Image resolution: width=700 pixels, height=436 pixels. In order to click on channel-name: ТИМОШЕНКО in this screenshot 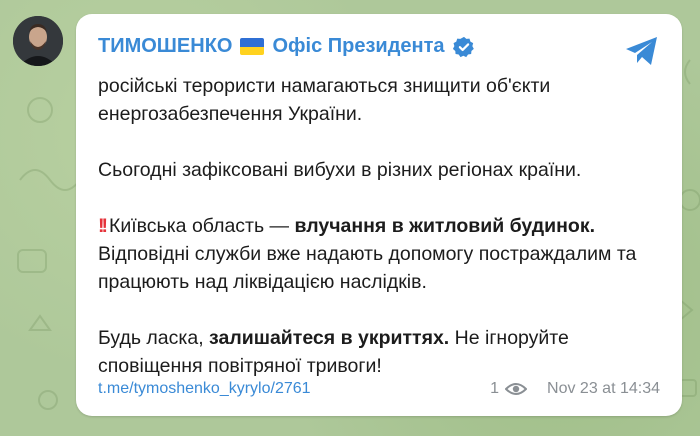, I will do `click(165, 46)`.